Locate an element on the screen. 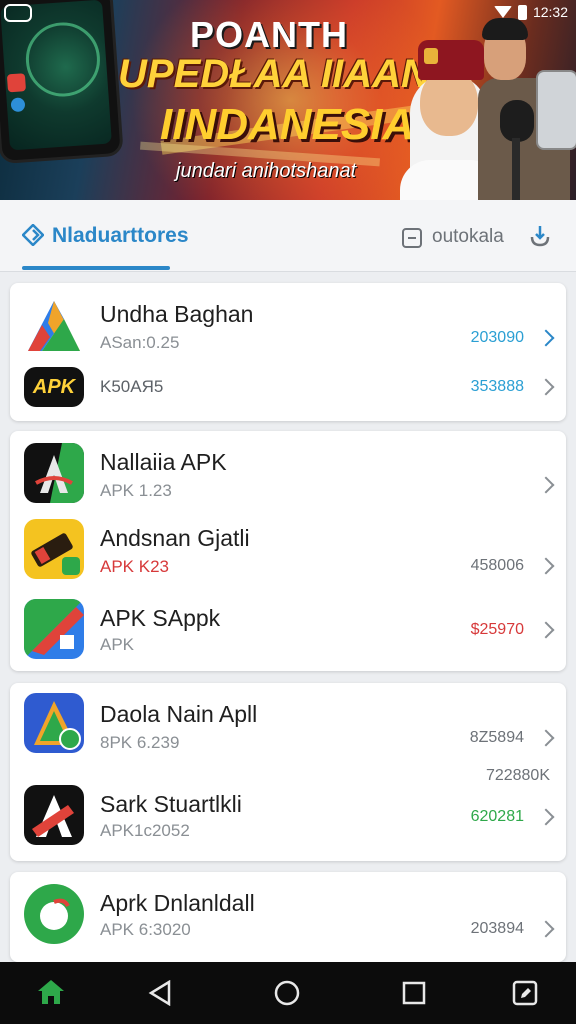 The image size is (576, 1024). list-item: Daola Nain Apll 8PK 6.239 8Z5894 is located at coordinates (288, 729).